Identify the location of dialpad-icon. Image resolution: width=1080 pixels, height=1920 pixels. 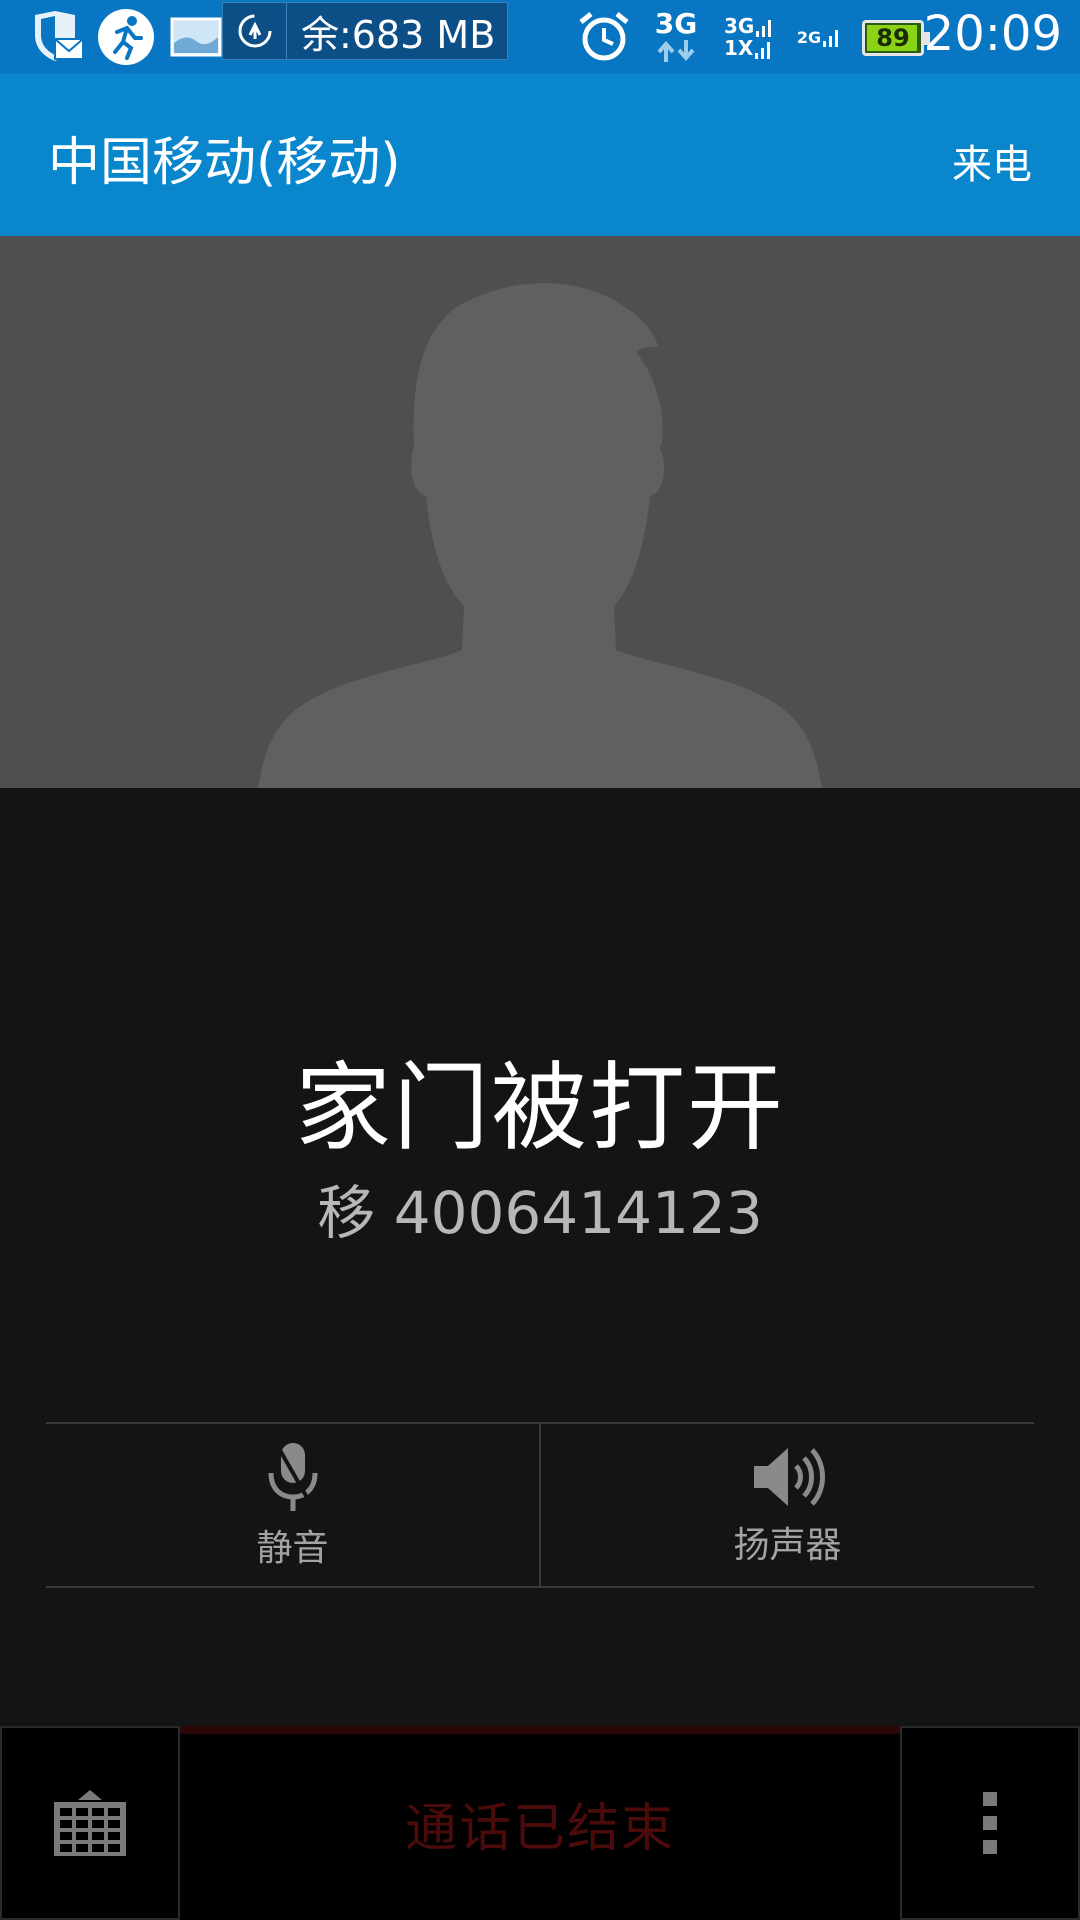
(90, 1823).